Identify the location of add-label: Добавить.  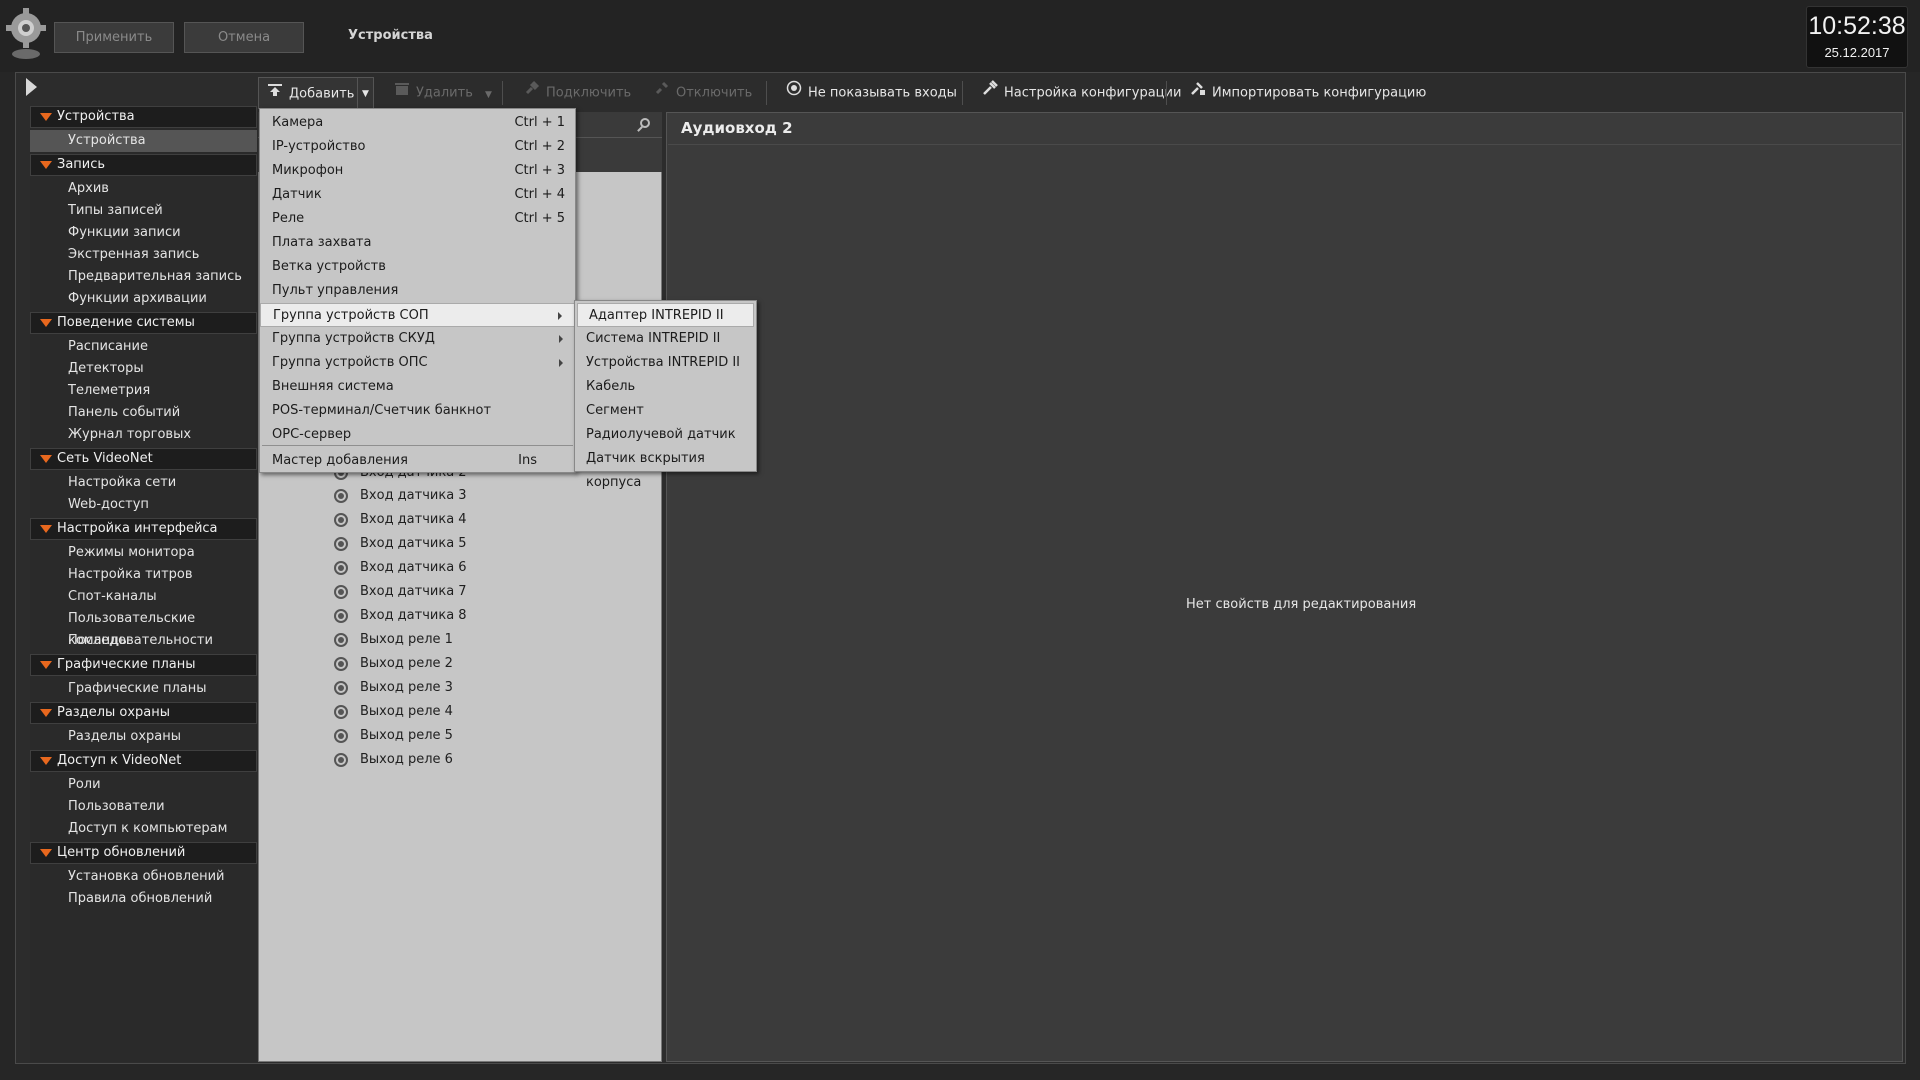
(322, 94).